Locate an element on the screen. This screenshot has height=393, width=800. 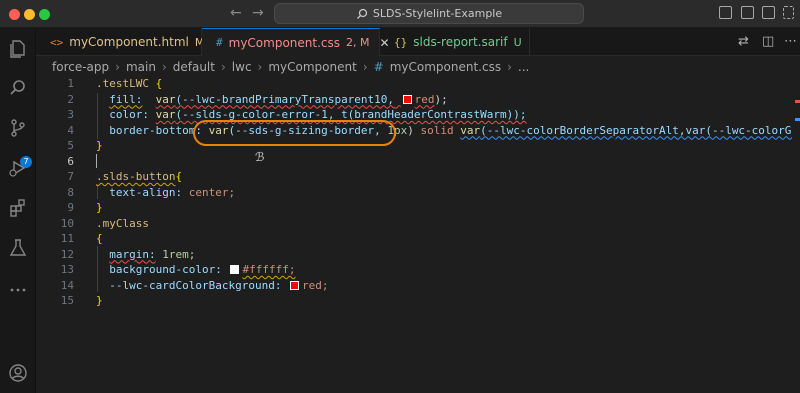
open-changes-icon: ⇄ is located at coordinates (743, 41).